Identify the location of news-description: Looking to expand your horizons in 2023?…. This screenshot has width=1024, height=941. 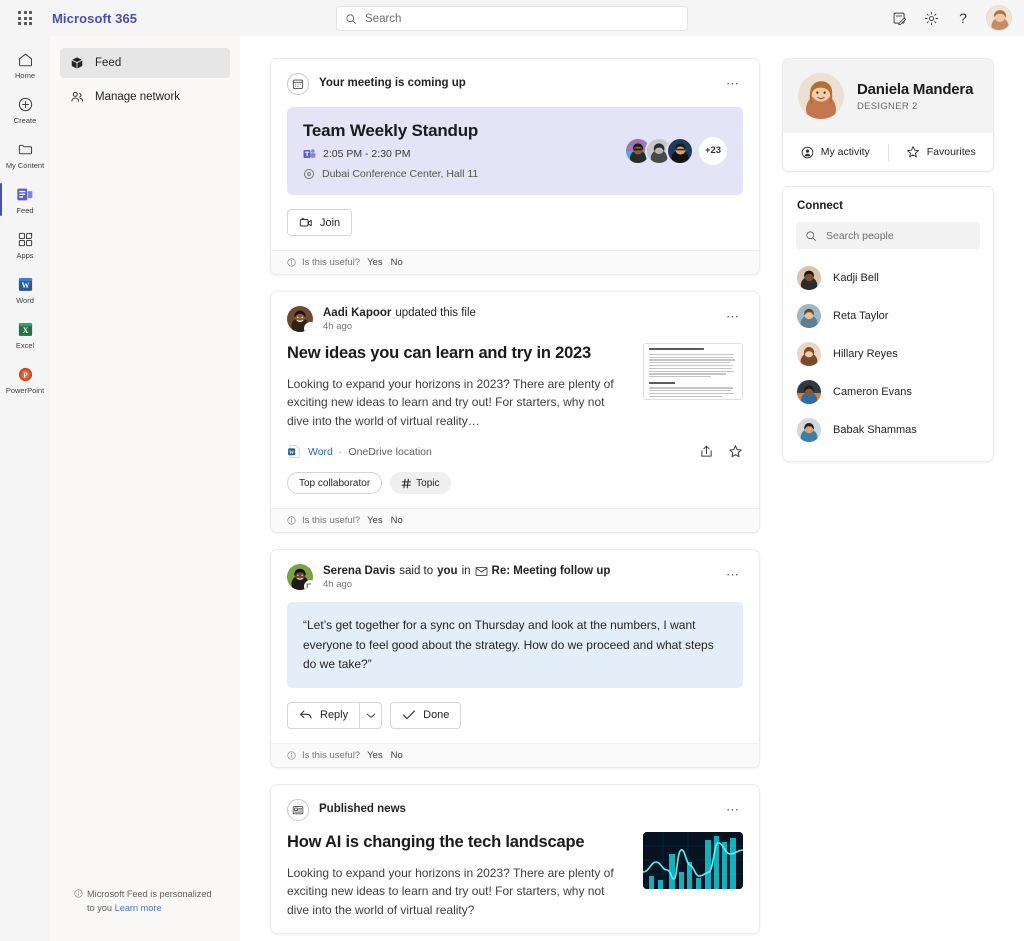
(450, 891).